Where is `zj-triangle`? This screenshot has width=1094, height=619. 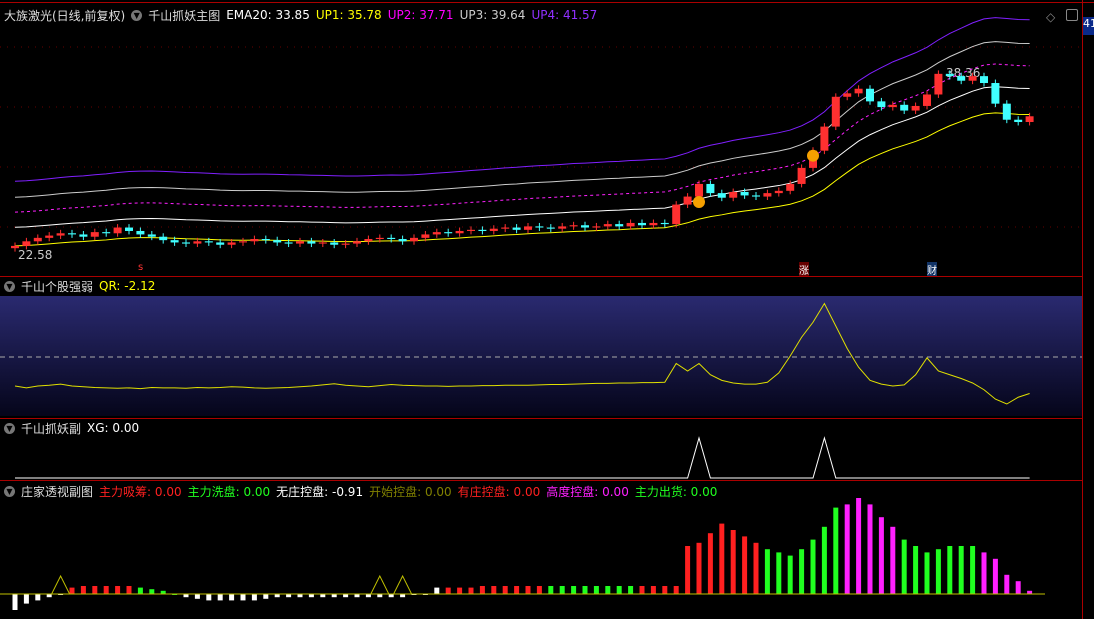 zj-triangle is located at coordinates (402, 584).